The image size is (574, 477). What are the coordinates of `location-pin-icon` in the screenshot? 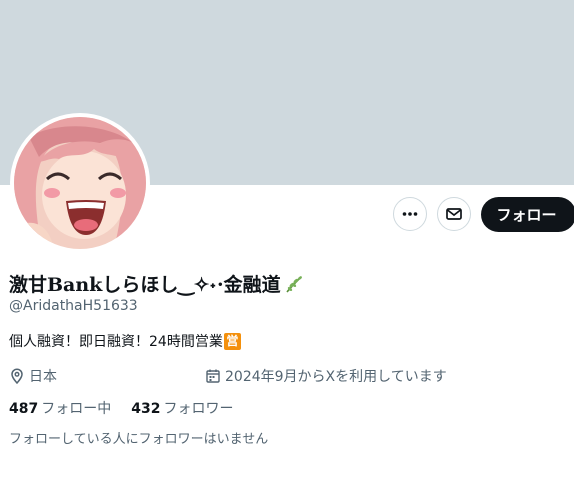 It's located at (17, 376).